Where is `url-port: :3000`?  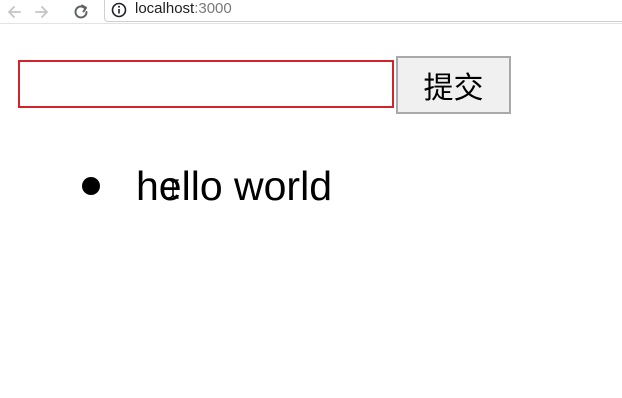 url-port: :3000 is located at coordinates (213, 8).